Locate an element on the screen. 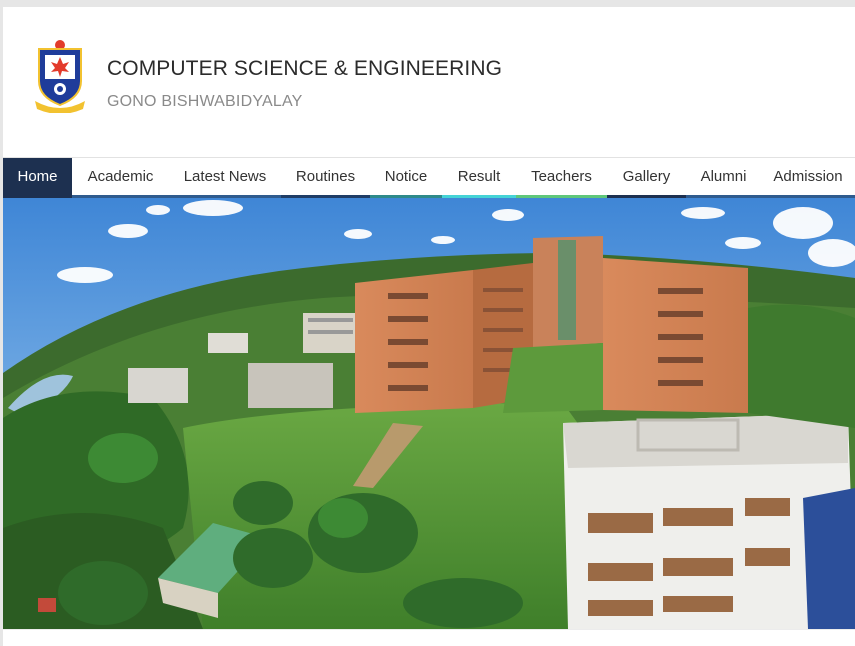 Image resolution: width=855 pixels, height=646 pixels. nav-academic: Academic is located at coordinates (120, 178).